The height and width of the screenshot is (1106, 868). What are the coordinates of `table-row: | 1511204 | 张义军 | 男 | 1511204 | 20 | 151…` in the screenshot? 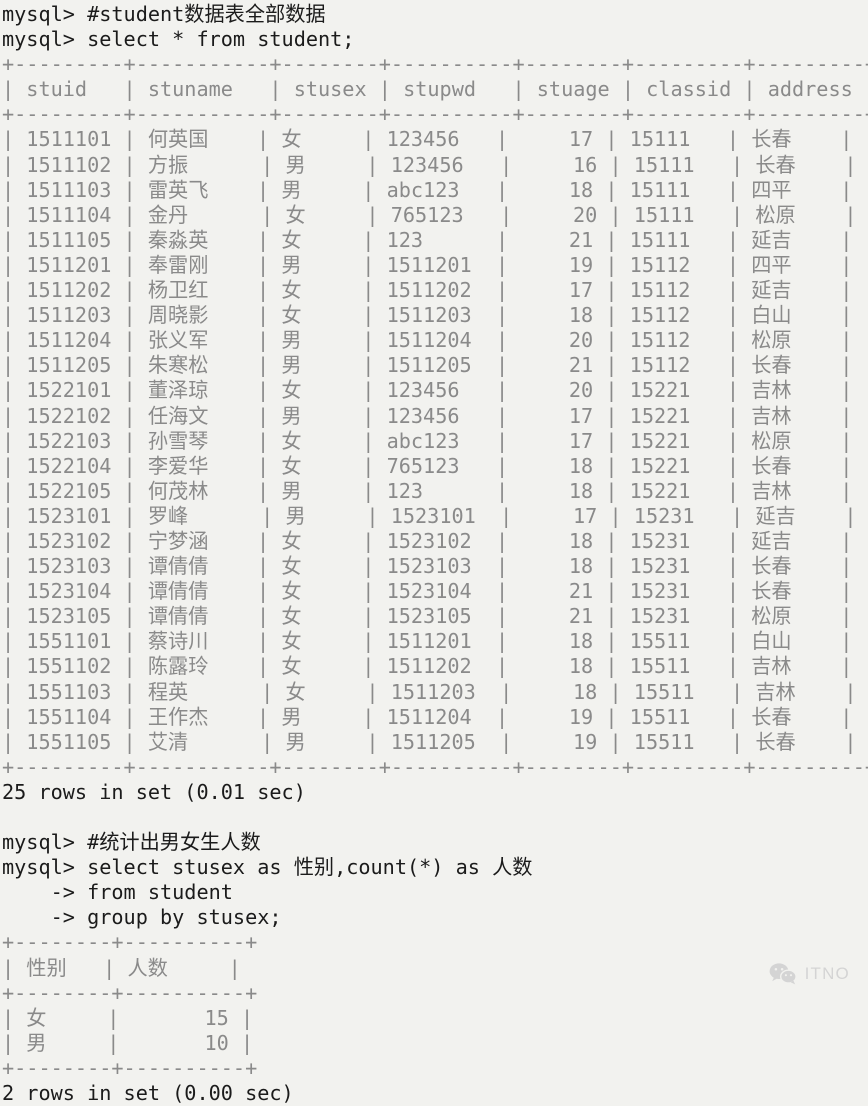 It's located at (427, 340).